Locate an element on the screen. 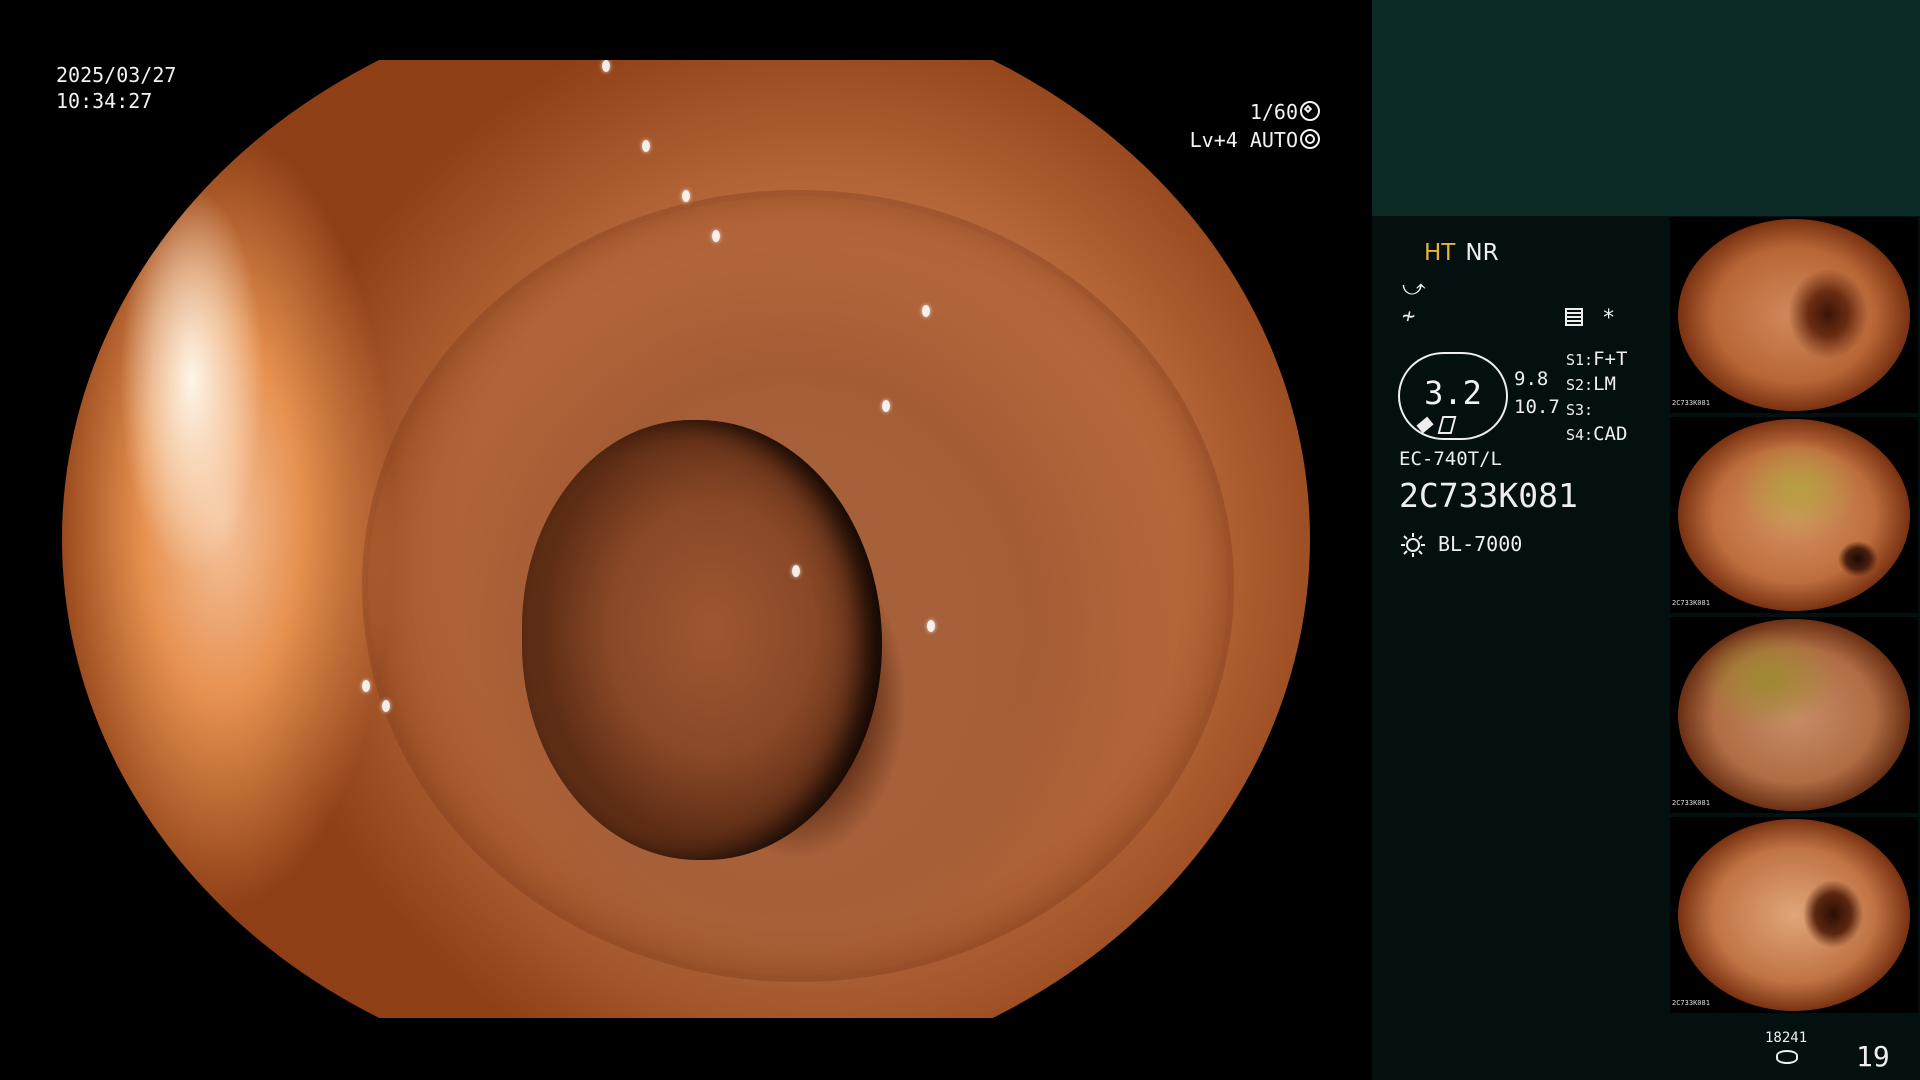 This screenshot has width=1920, height=1080. exposure-info: 1/60 Lv+4 AUTO is located at coordinates (1250, 126).